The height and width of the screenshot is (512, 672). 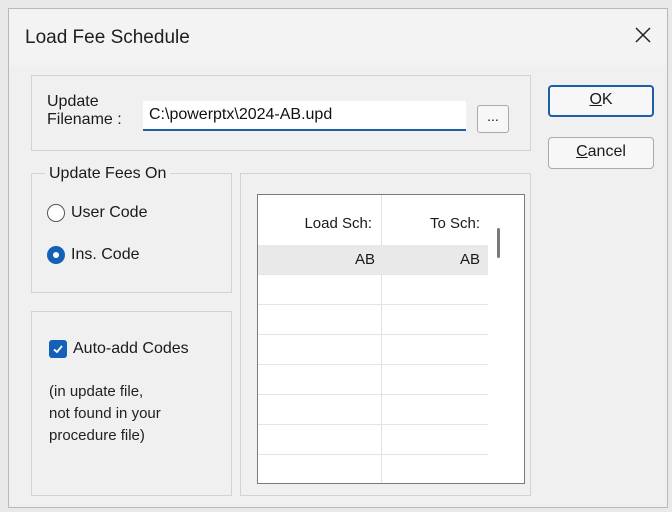 I want to click on radio-ins-code: Ins. Code, so click(x=93, y=255).